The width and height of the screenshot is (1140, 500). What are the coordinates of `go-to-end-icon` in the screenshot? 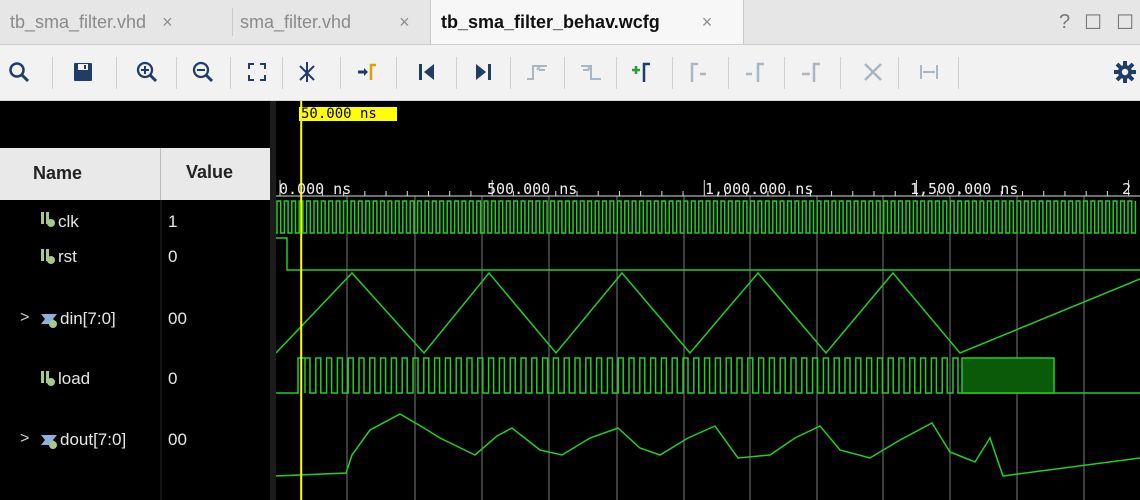 It's located at (483, 72).